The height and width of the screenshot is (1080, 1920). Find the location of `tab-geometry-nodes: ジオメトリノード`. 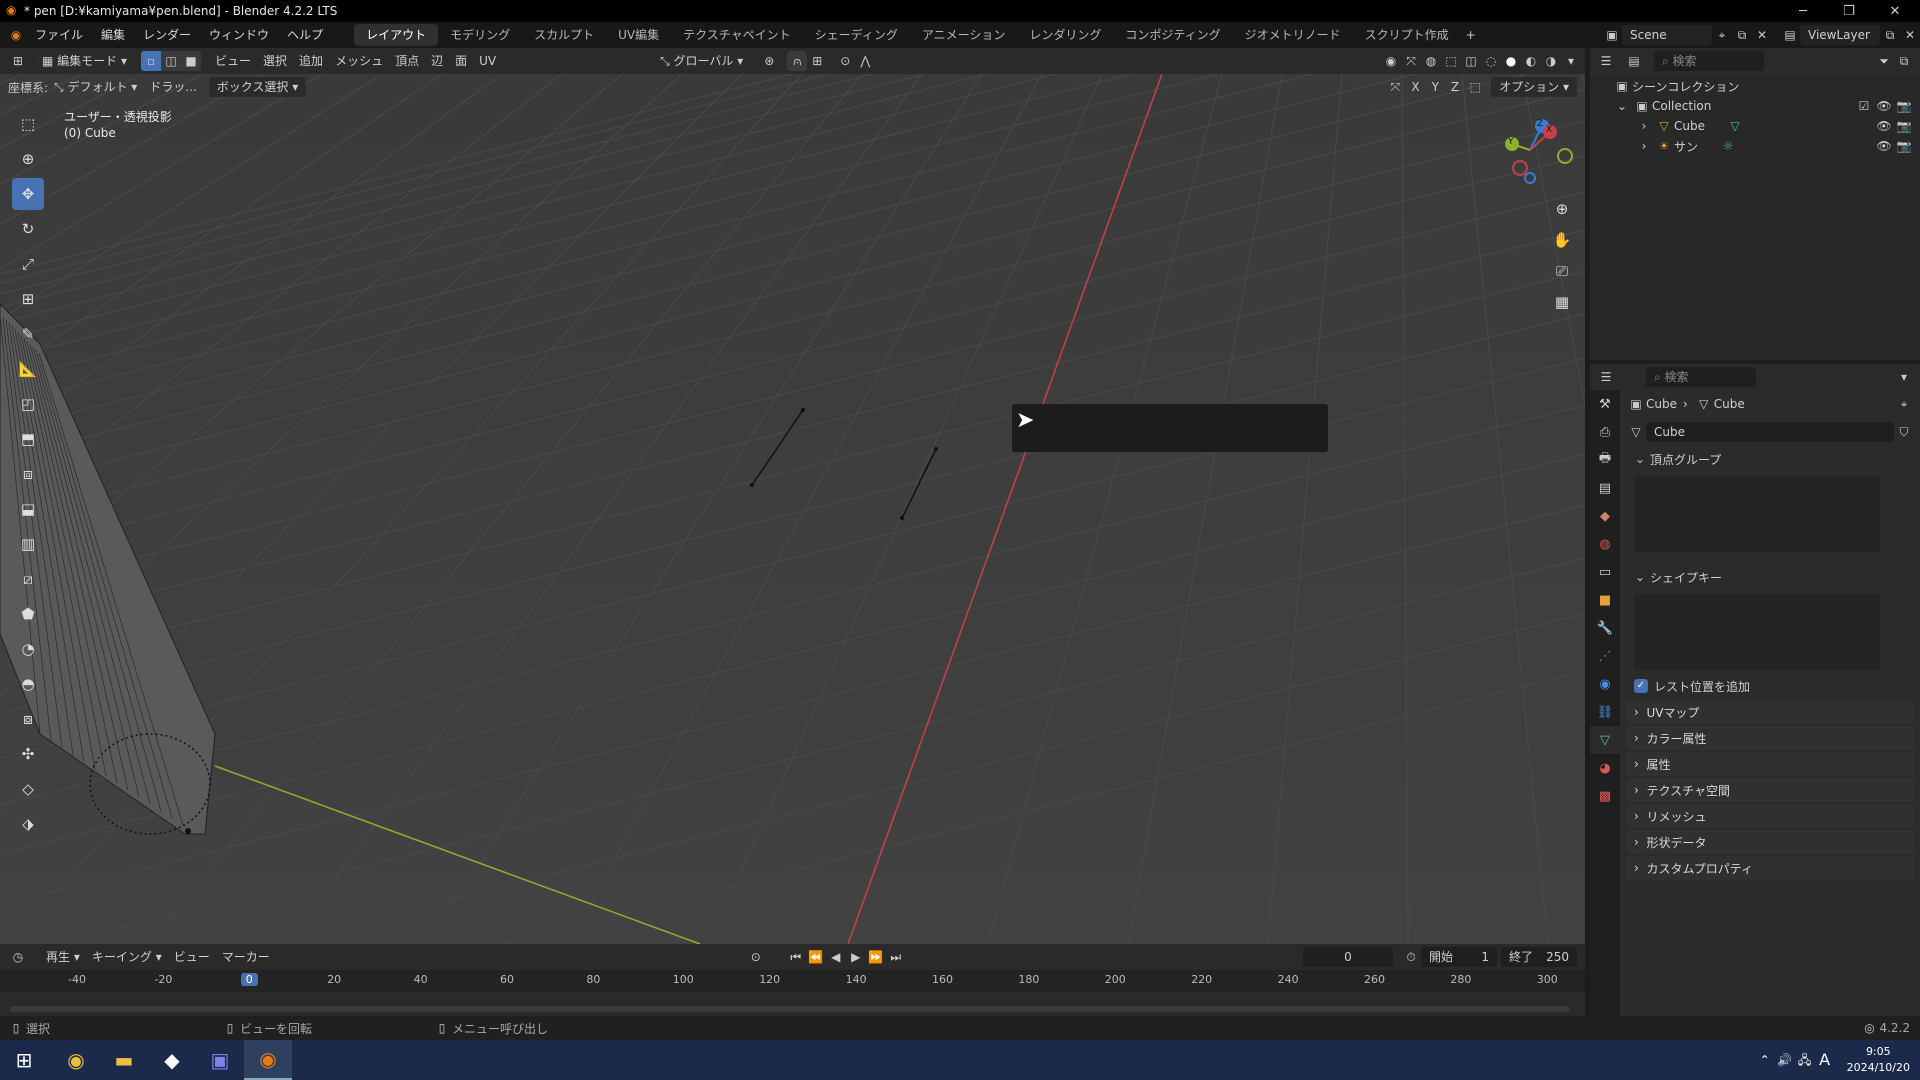

tab-geometry-nodes: ジオメトリノード is located at coordinates (1293, 35).